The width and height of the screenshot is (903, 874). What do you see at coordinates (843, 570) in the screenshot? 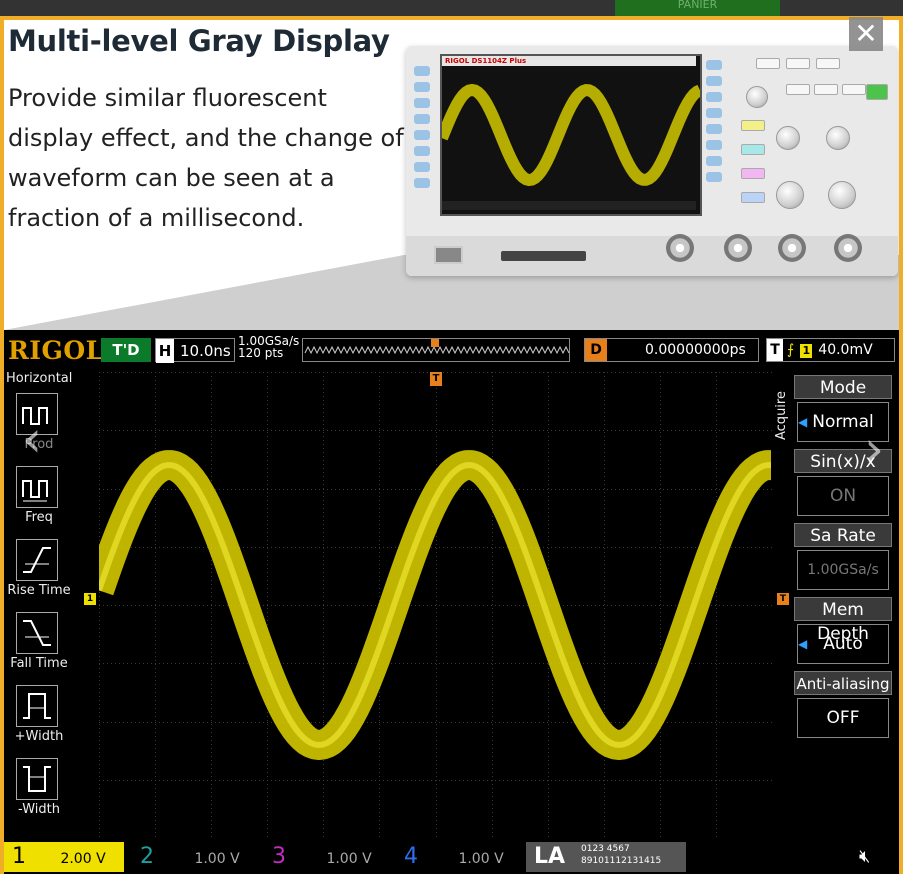
I see `menu-item-value: 1.00GSa/s` at bounding box center [843, 570].